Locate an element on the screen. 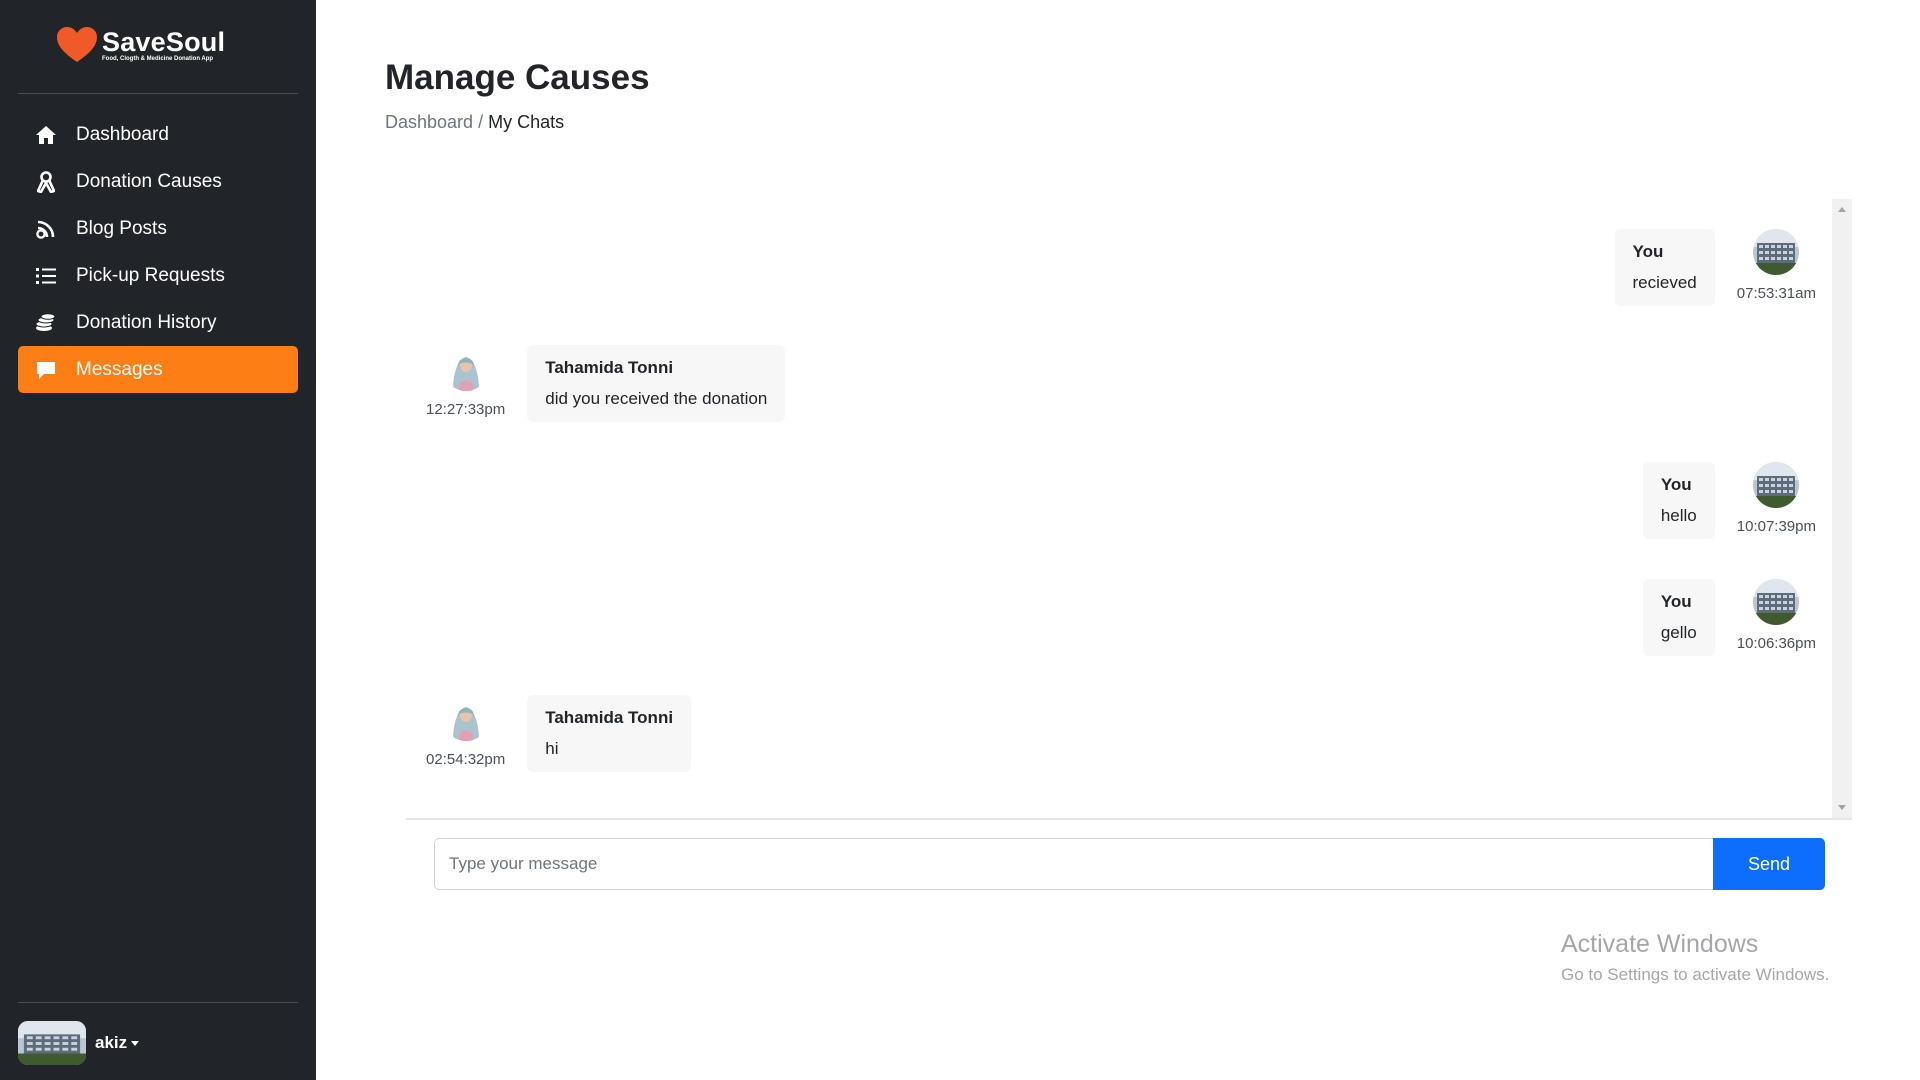 The image size is (1920, 1080). message-bubble: You gello is located at coordinates (1678, 617).